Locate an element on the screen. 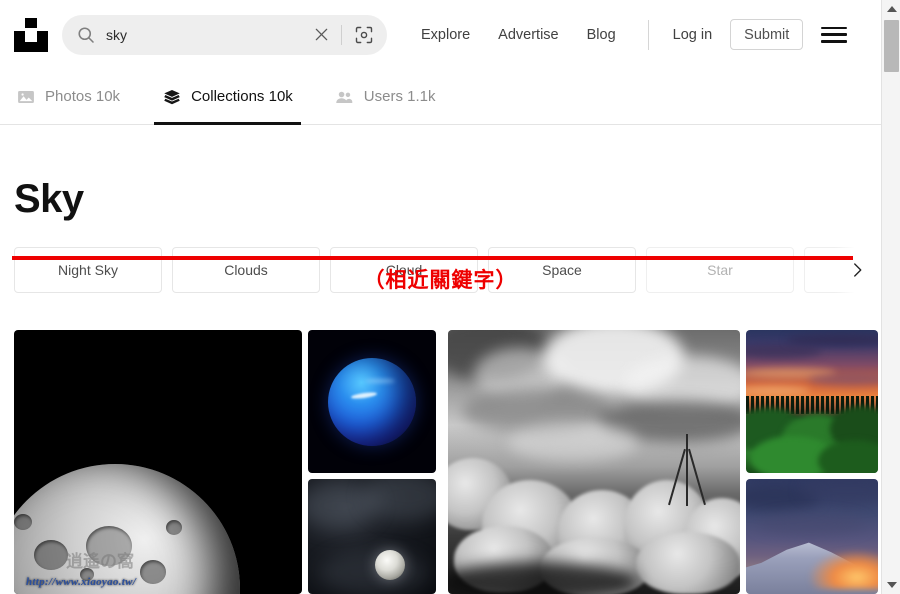 Image resolution: width=900 pixels, height=594 pixels. scroll-down-arrow-icon is located at coordinates (891, 585).